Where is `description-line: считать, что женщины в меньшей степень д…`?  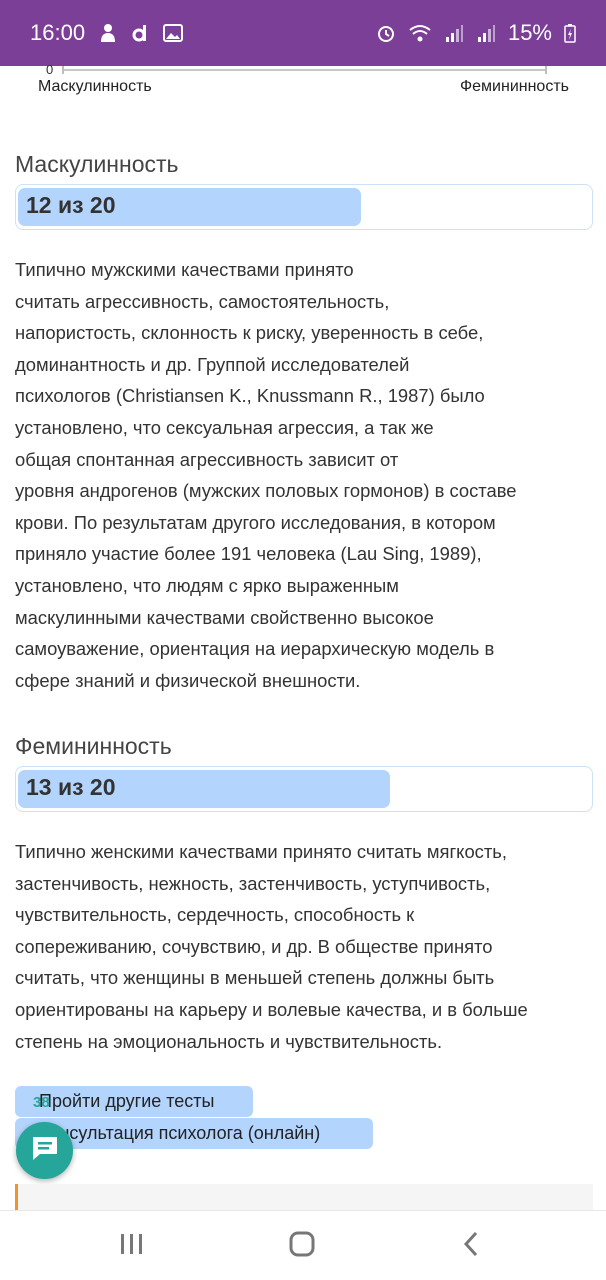
description-line: считать, что женщины в меньшей степень д… is located at coordinates (255, 978).